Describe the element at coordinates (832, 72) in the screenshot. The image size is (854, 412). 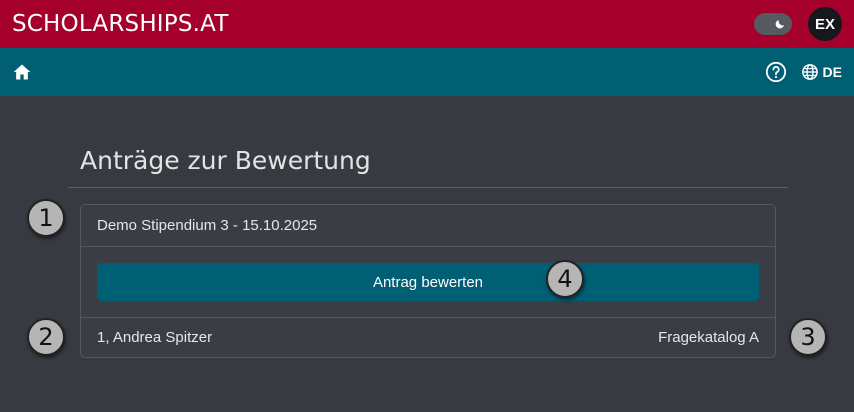
I see `language-label: DE` at that location.